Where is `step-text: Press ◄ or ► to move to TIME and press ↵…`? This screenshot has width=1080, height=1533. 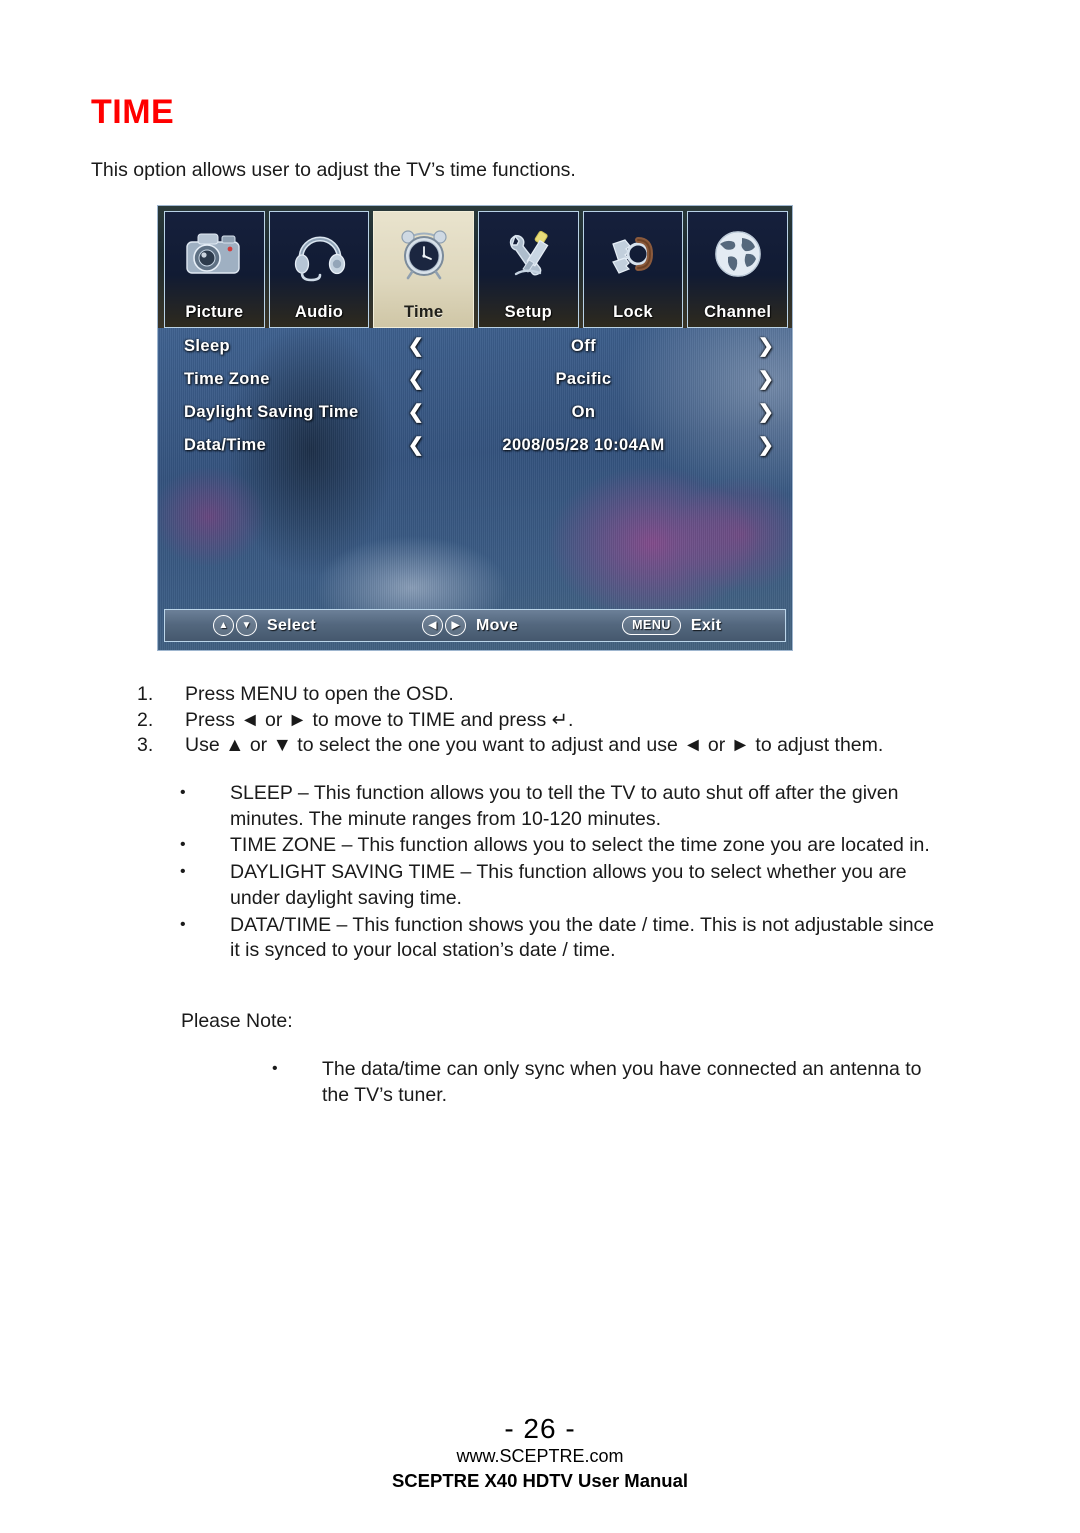 step-text: Press ◄ or ► to move to TIME and press ↵… is located at coordinates (379, 719).